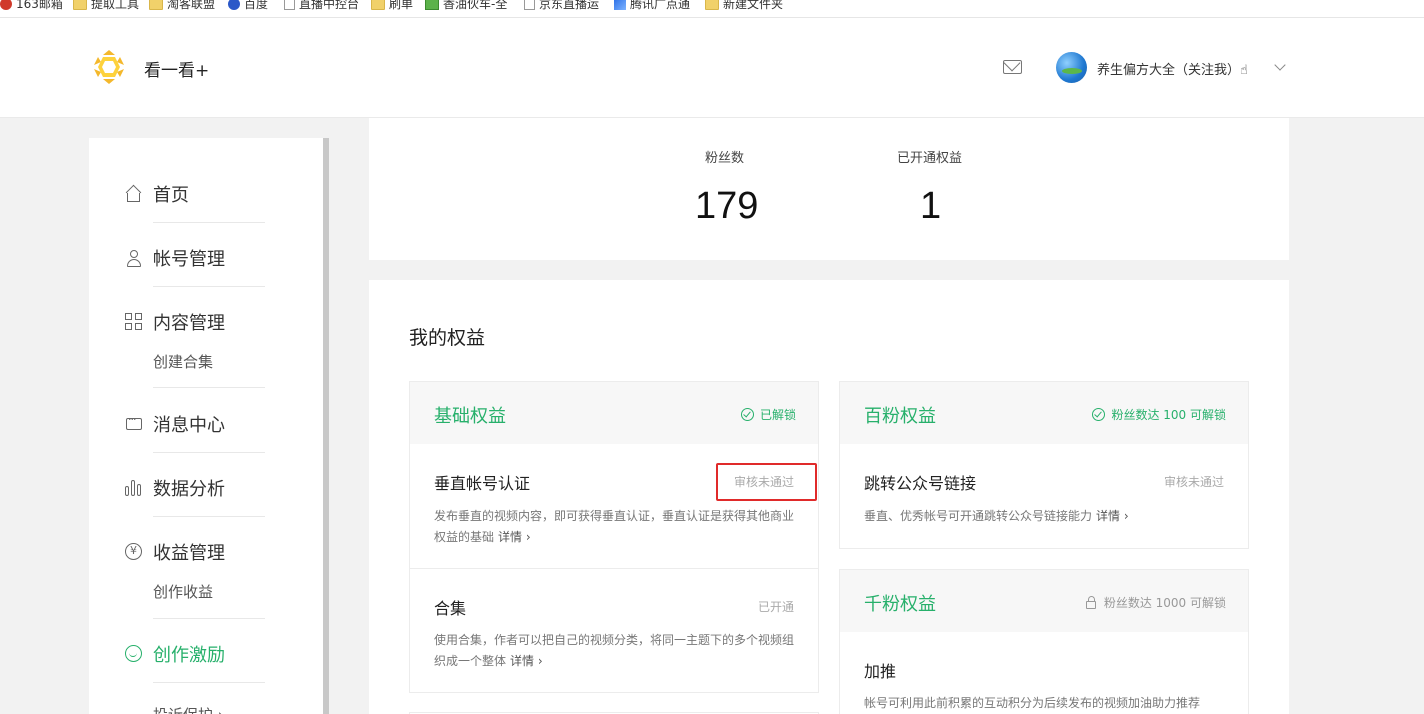 The image size is (1424, 714). I want to click on bookmark-new-folder: 新建文件夹, so click(744, 6).